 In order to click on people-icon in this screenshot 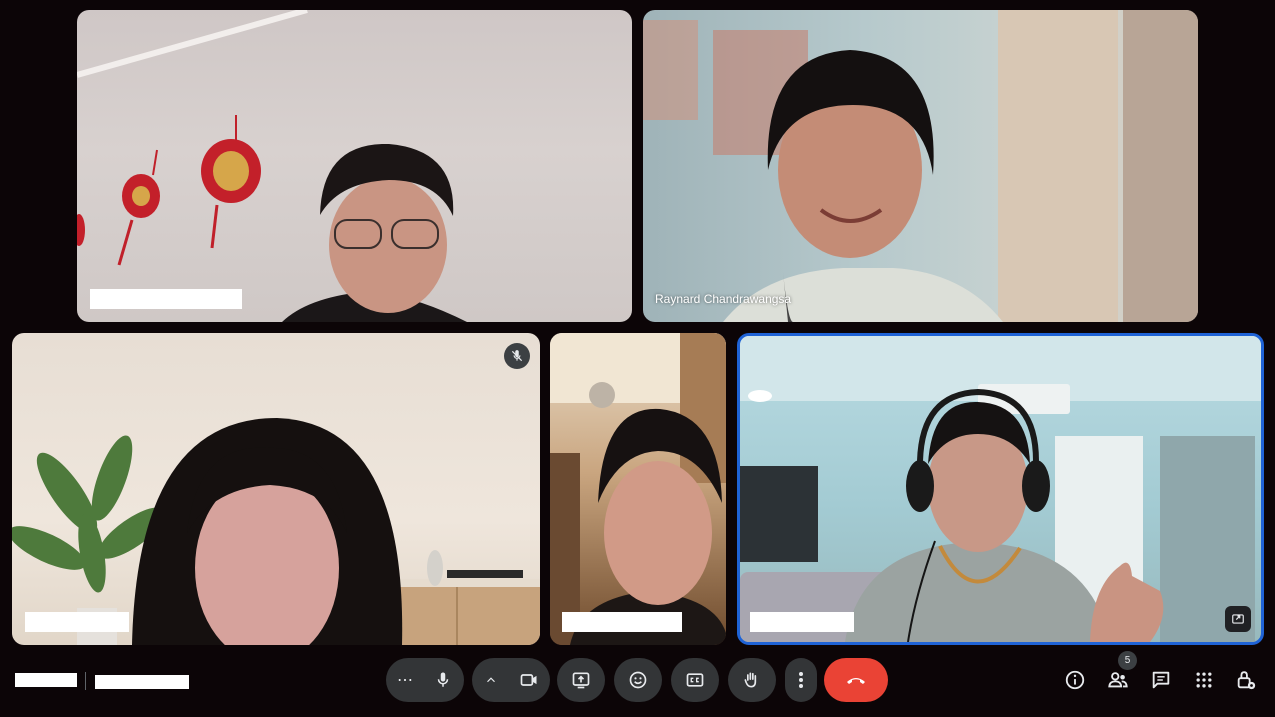, I will do `click(1118, 680)`.